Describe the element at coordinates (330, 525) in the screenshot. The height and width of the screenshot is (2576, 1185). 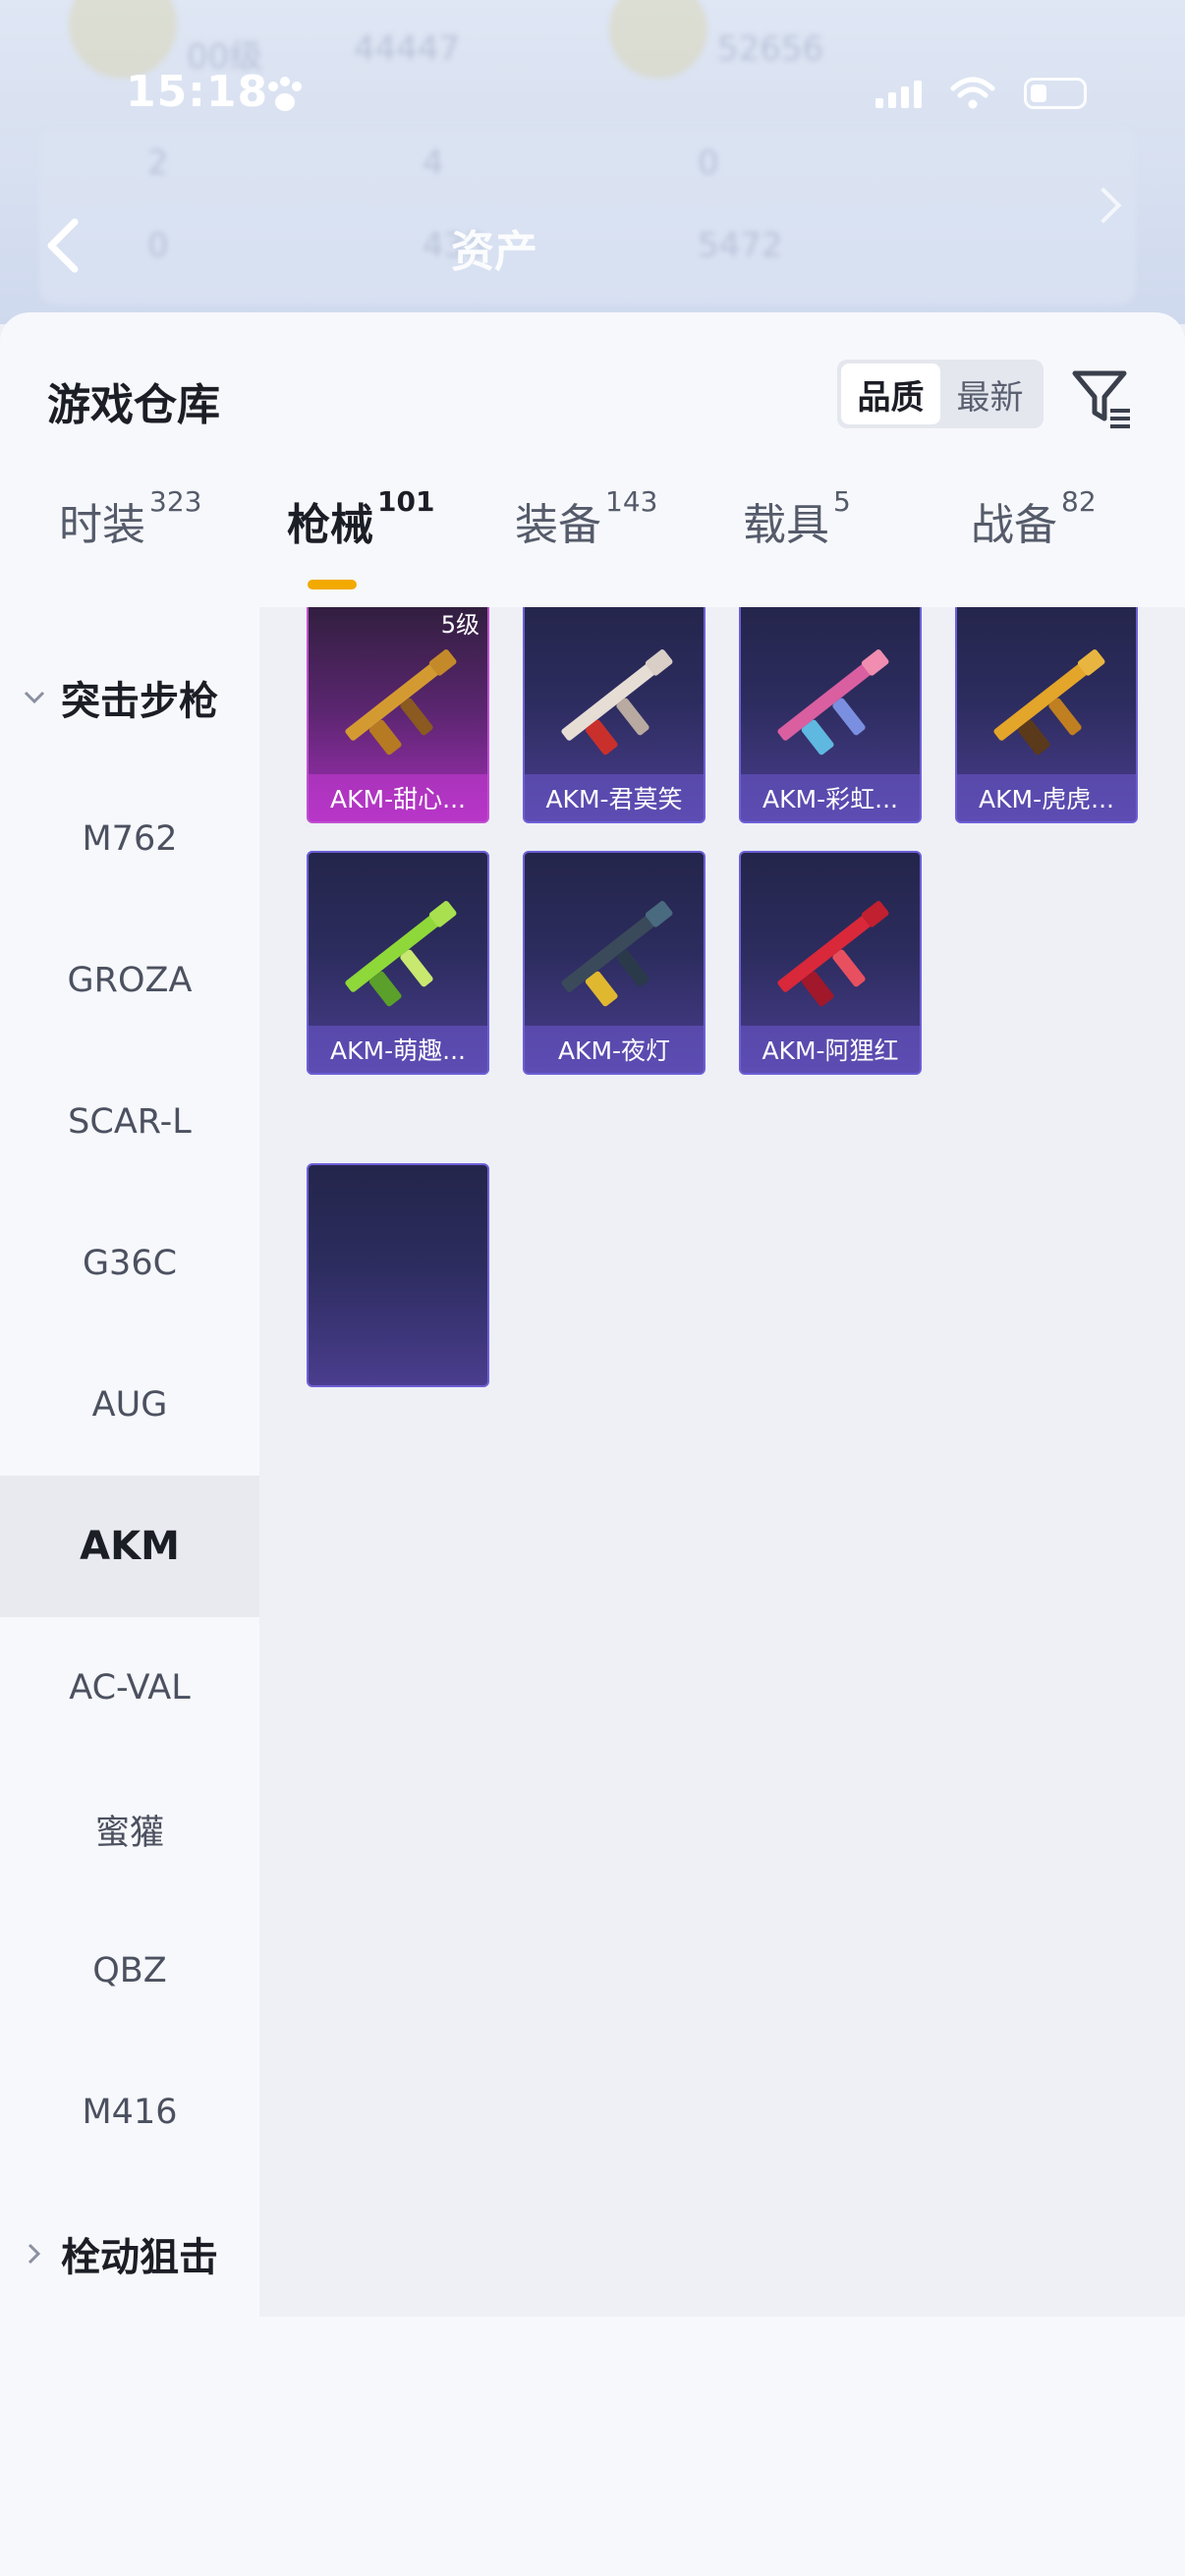
I see `tab-firearms-label: 枪械` at that location.